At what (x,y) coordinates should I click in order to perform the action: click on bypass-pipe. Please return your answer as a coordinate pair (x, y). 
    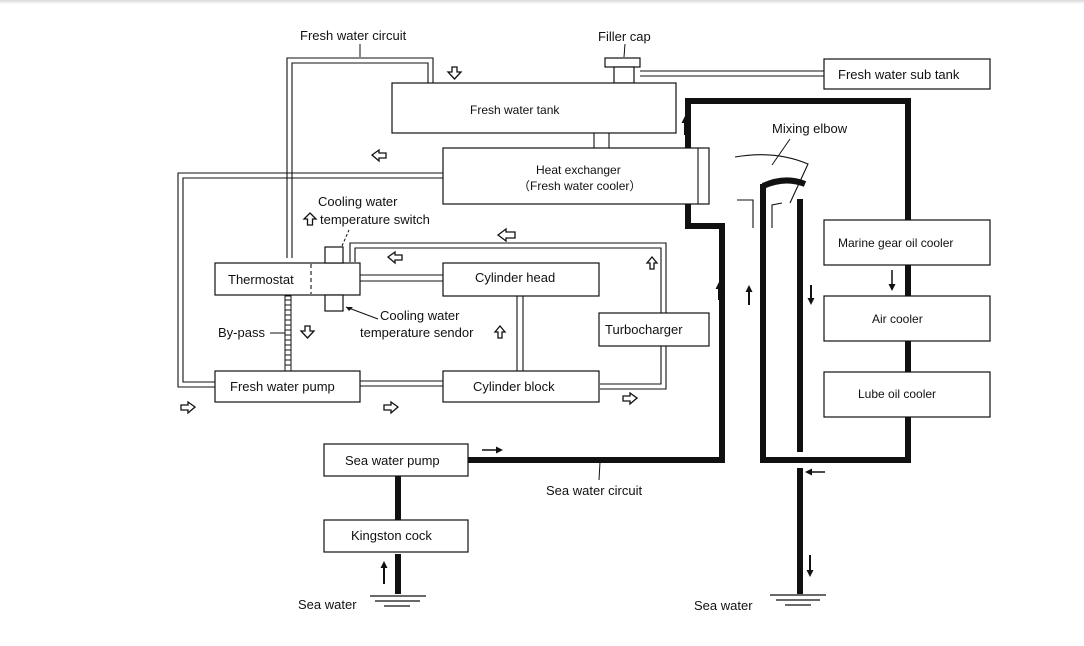
    Looking at the image, I should click on (288, 333).